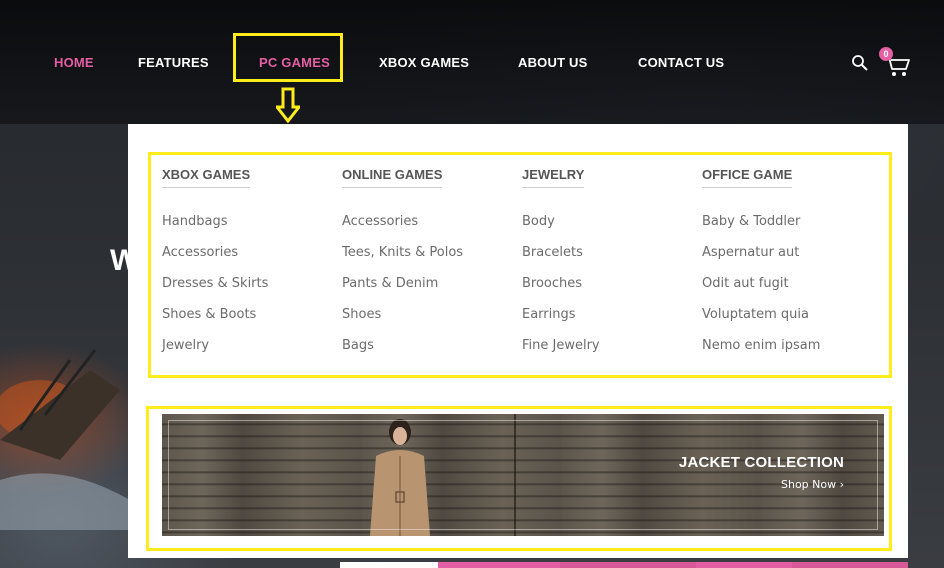  What do you see at coordinates (288, 57) in the screenshot?
I see `highlight-box-nav` at bounding box center [288, 57].